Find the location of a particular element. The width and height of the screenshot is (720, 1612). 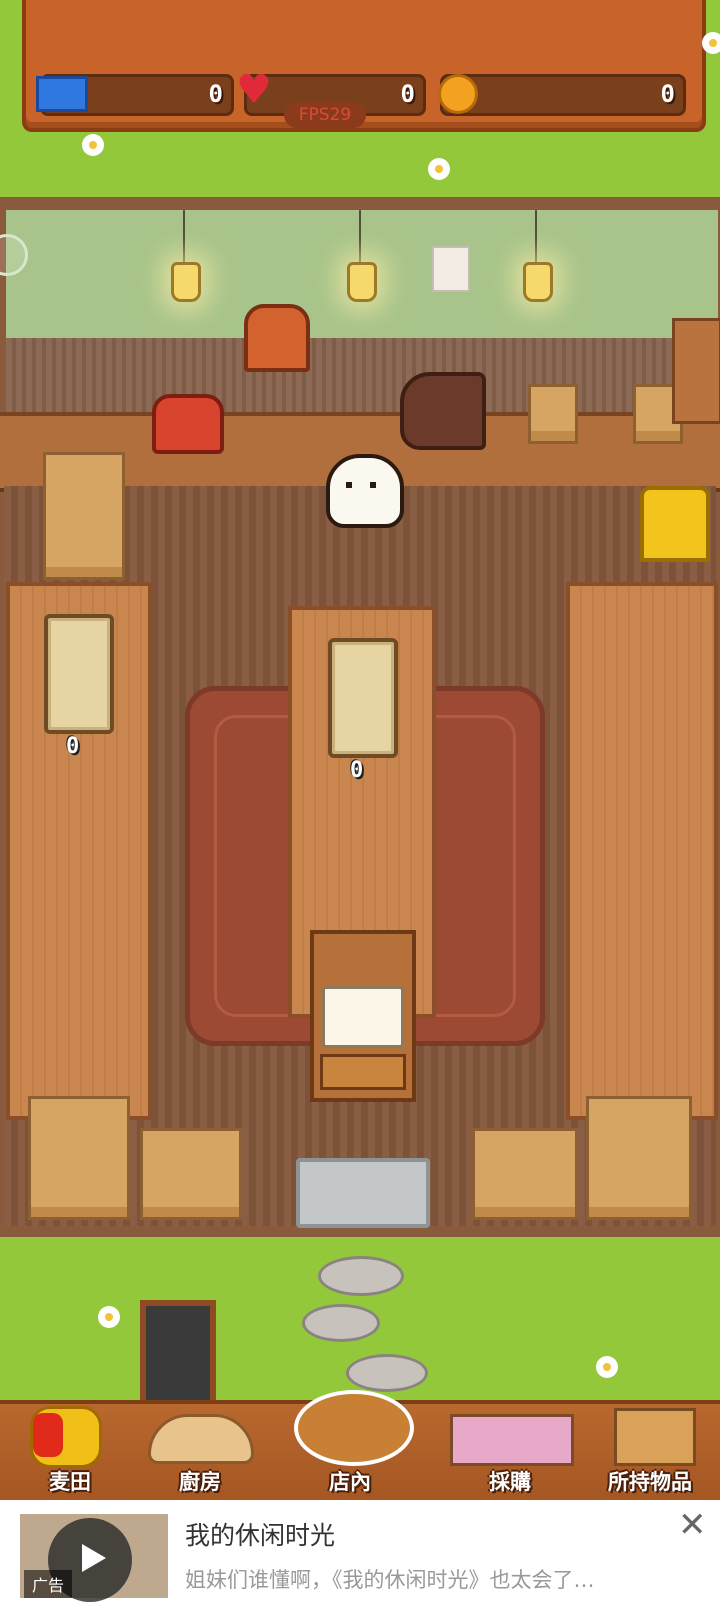

nav-label: 所持物品 is located at coordinates (650, 1482).